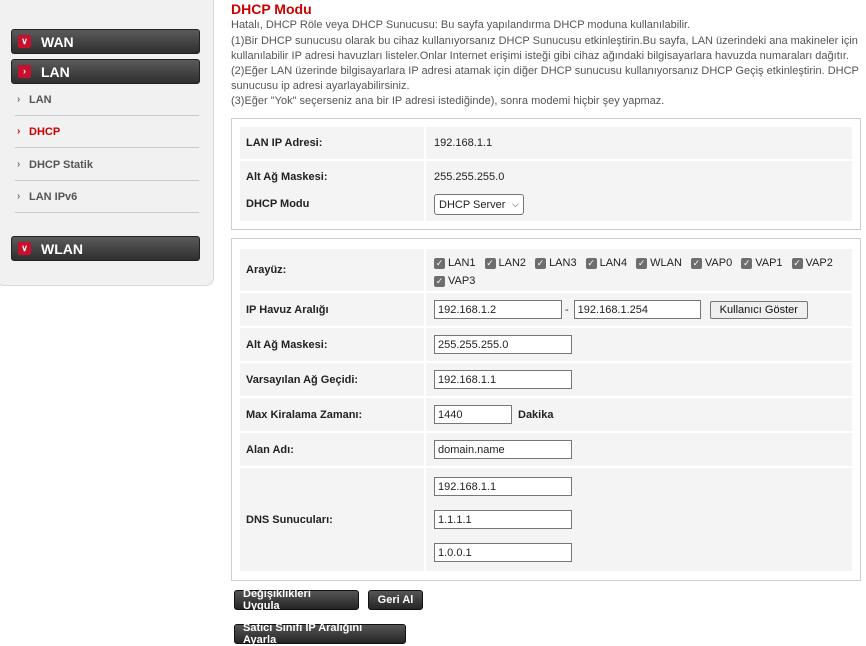 This screenshot has width=866, height=646. I want to click on lease-cell: Dakika, so click(639, 415).